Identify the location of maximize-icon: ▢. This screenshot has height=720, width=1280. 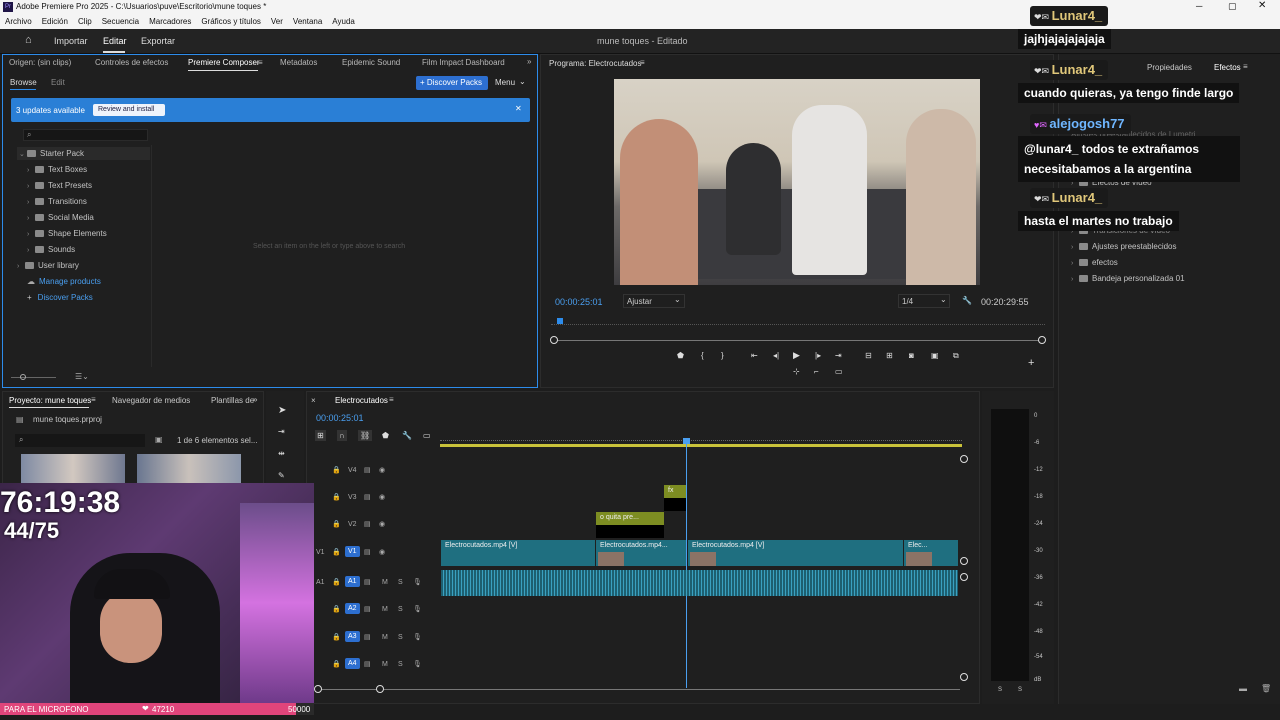
(1232, 6).